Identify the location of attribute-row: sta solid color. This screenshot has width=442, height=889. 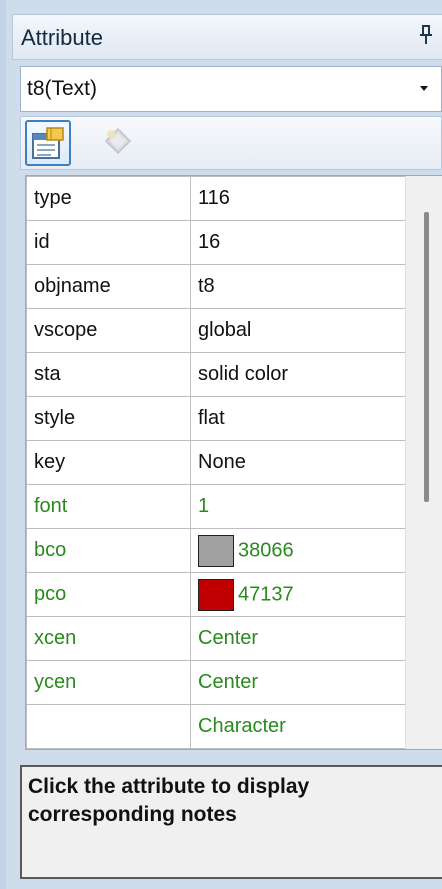
(216, 374).